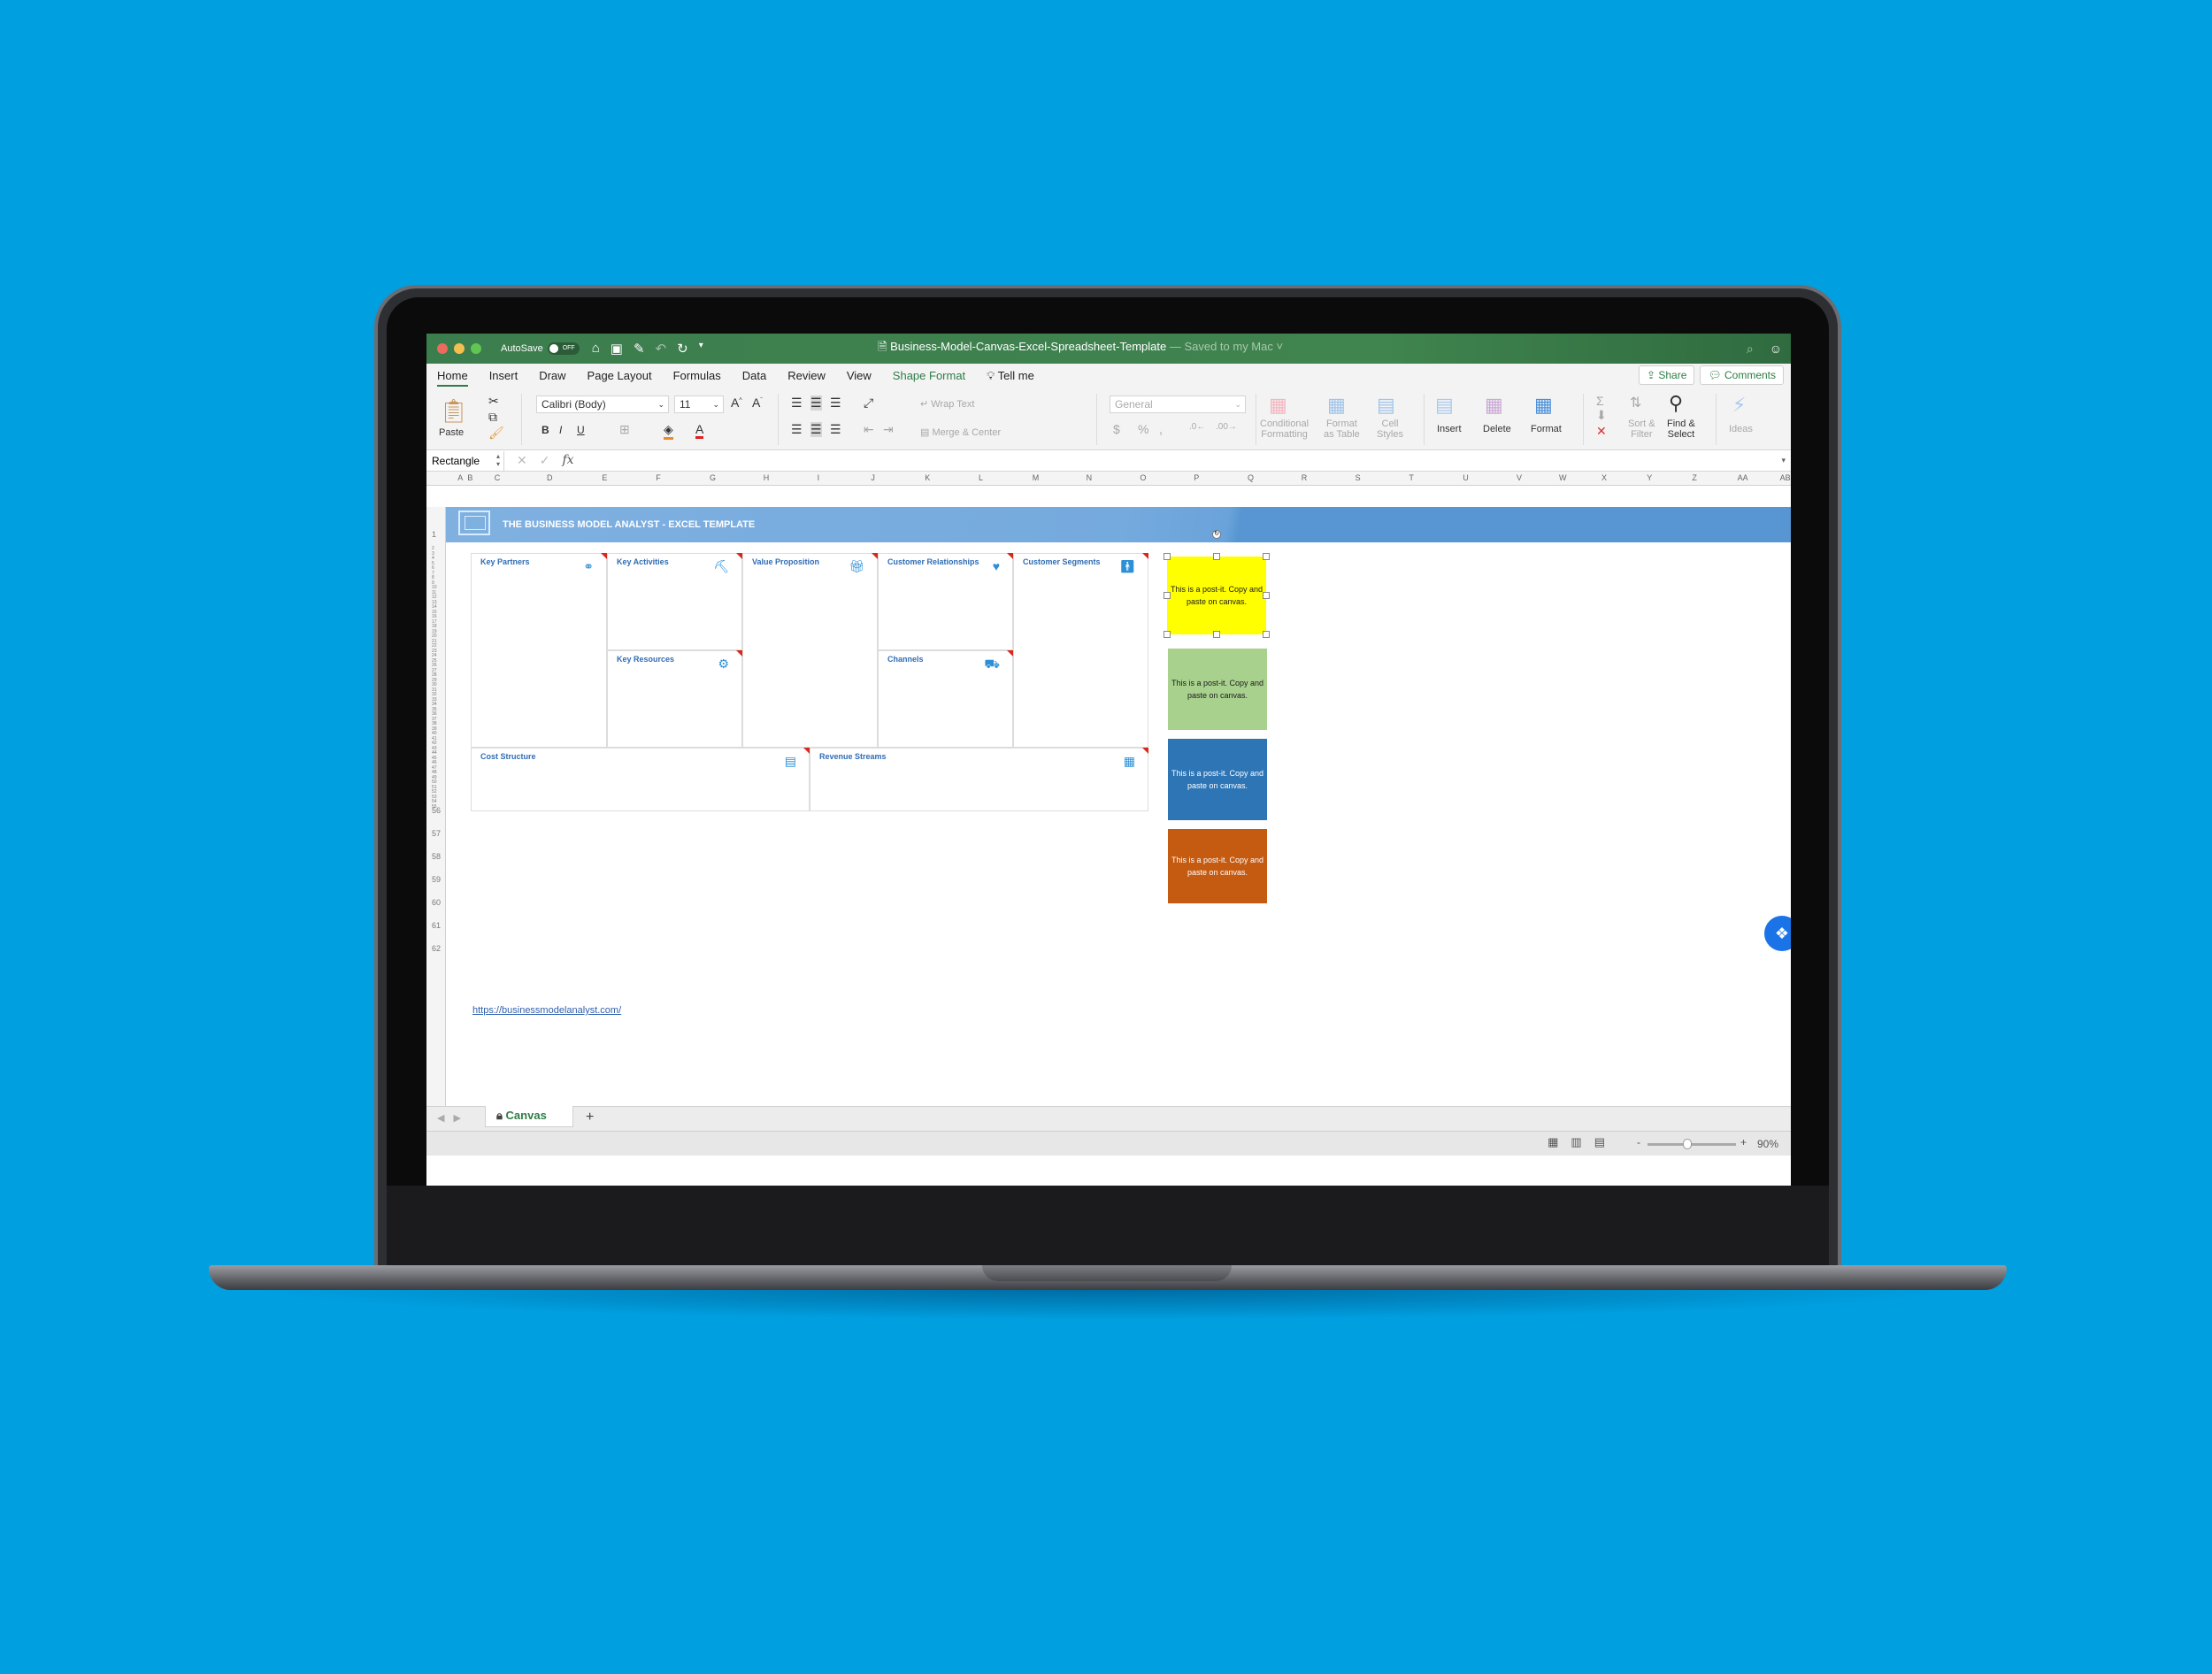  I want to click on font-name-select: Calibri (Body) ⌄, so click(603, 404).